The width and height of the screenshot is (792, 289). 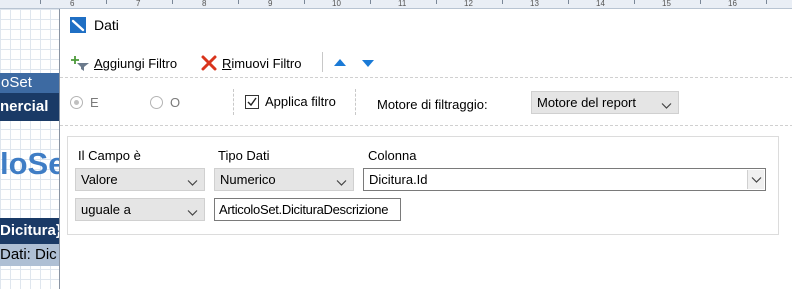 I want to click on toolbar-separator, so click(x=322, y=62).